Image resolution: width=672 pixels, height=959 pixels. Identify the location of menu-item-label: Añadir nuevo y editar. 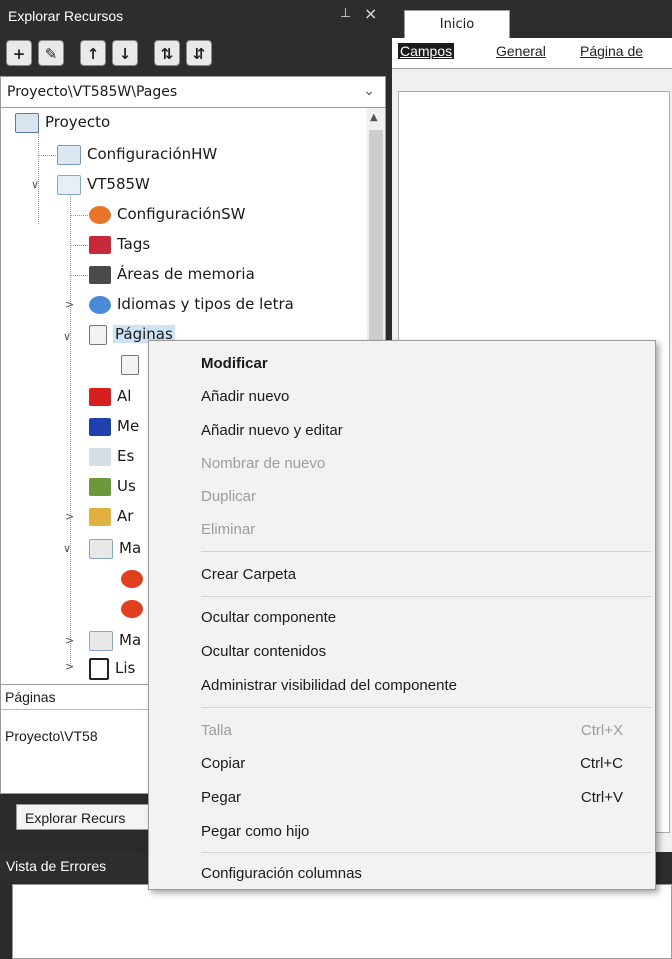
(272, 430).